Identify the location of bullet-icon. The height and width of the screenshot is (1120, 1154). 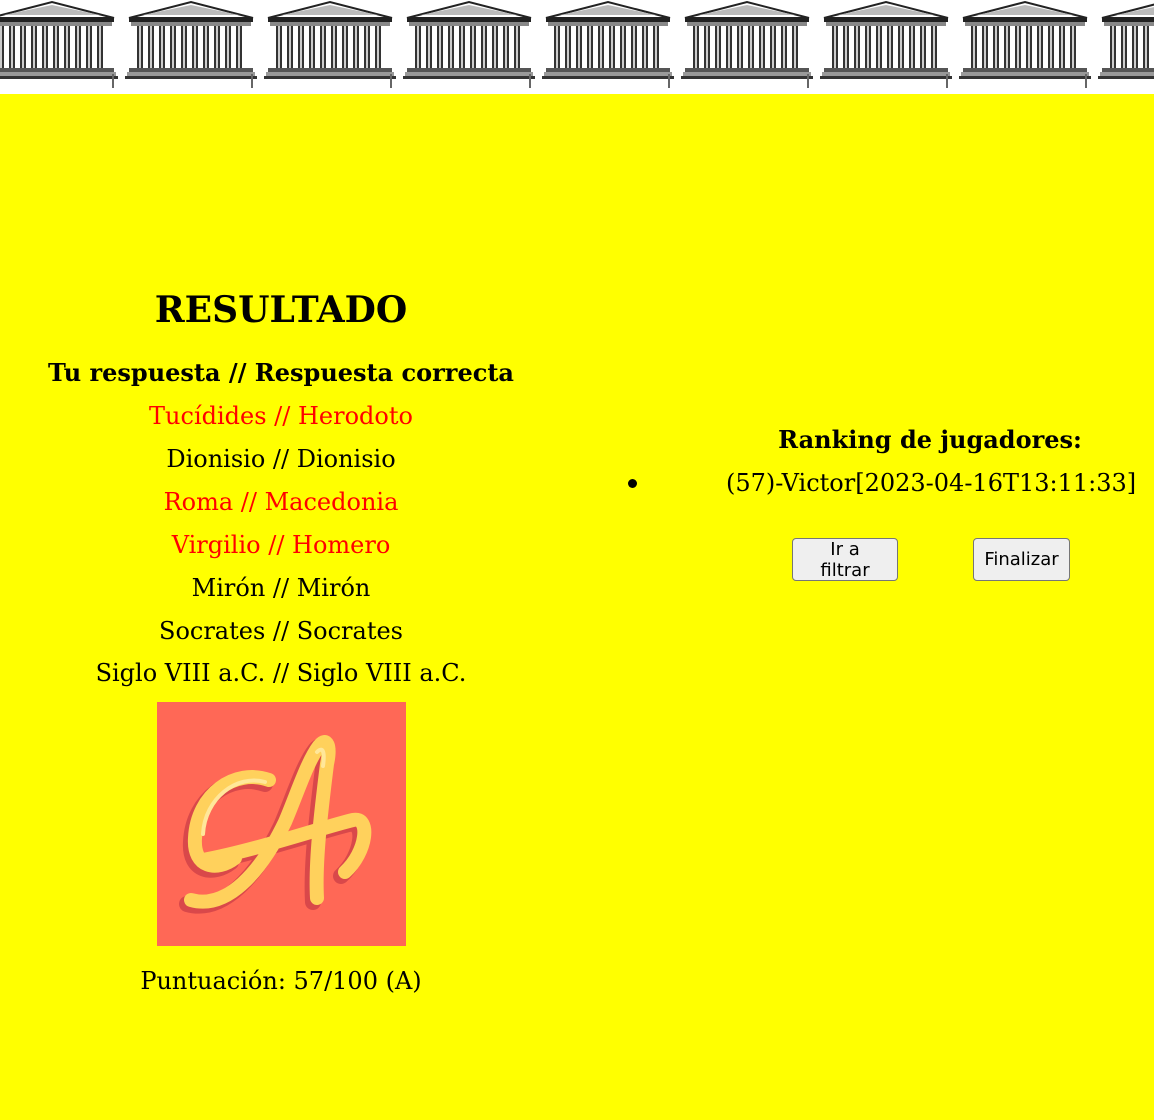
(632, 483).